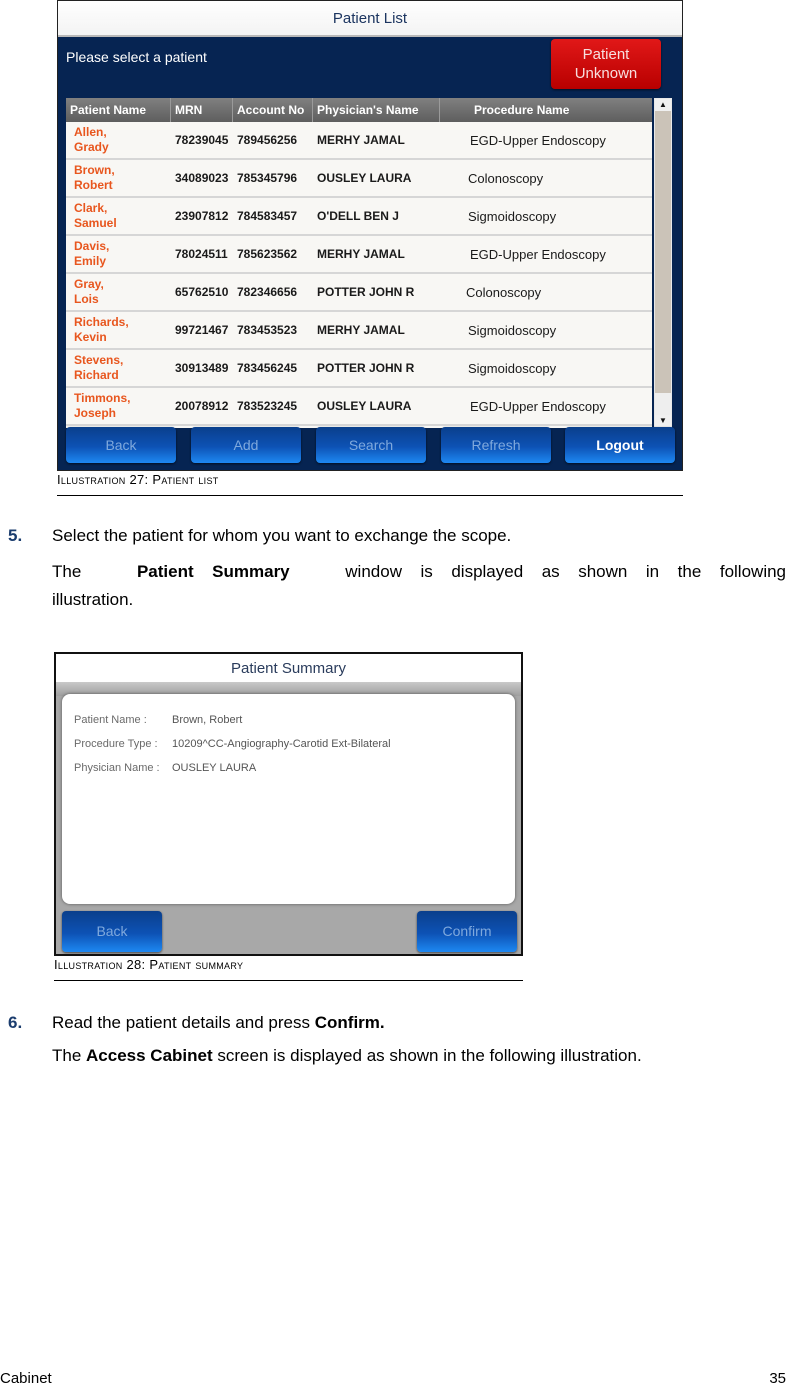  Describe the element at coordinates (267, 292) in the screenshot. I see `account-cell: 782346656` at that location.